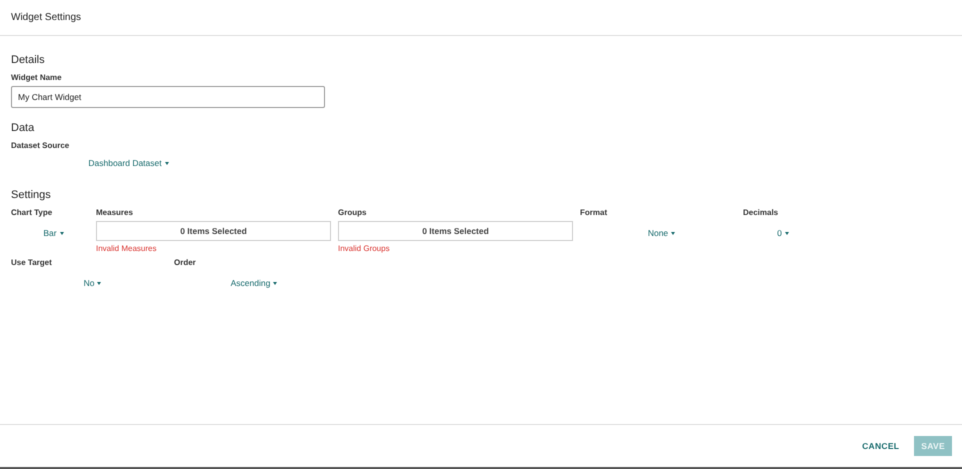 The width and height of the screenshot is (962, 469). I want to click on dropdown: 0, so click(783, 233).